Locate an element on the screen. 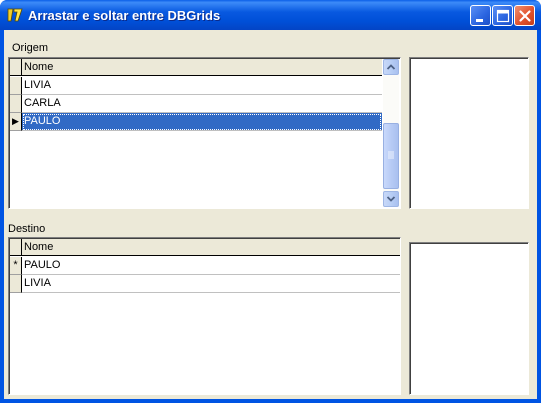  origem-label: Origem is located at coordinates (30, 48).